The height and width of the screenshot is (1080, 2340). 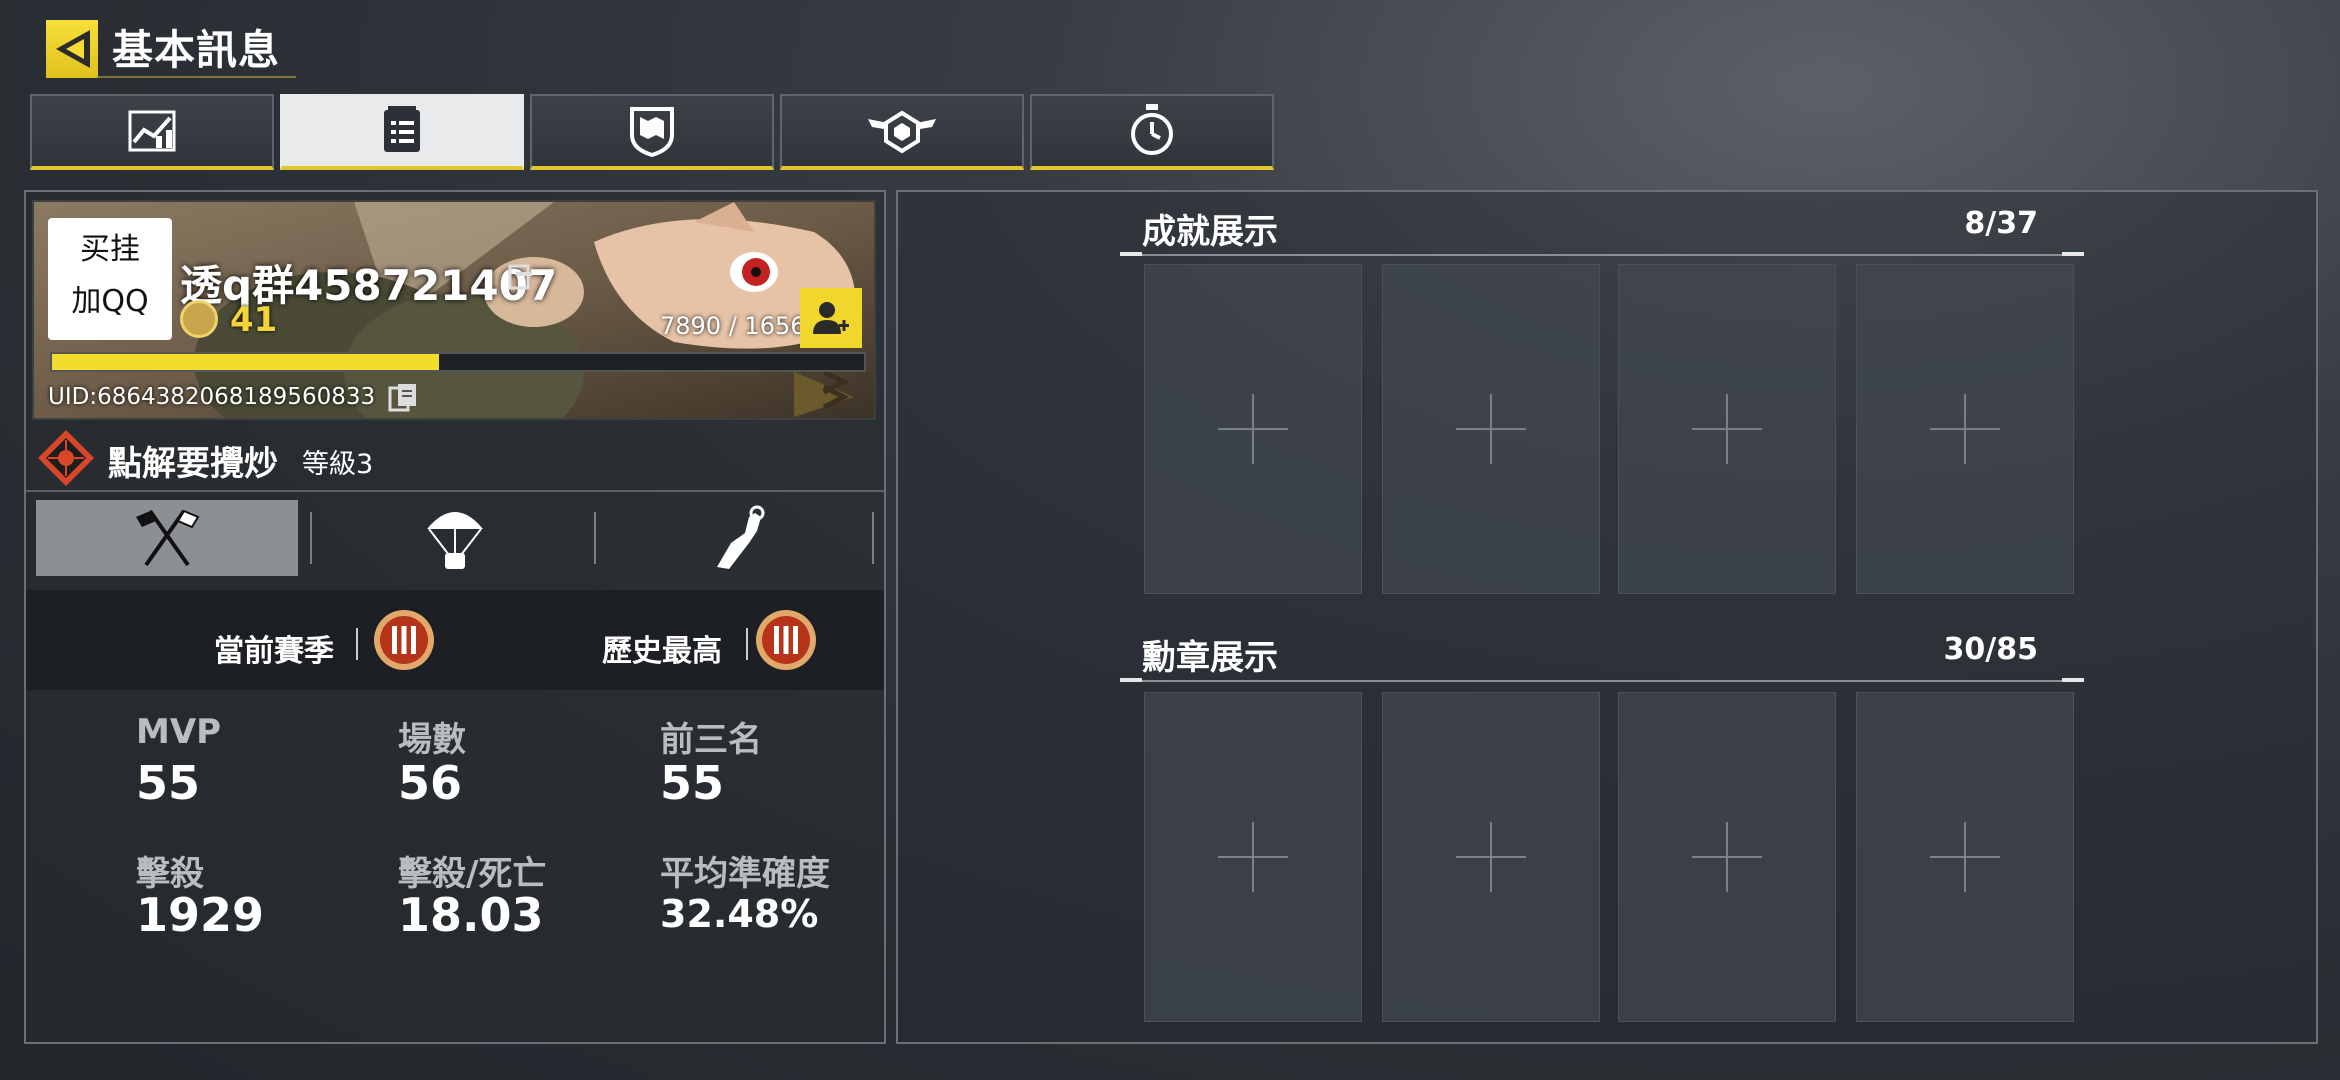 I want to click on tab-maps, so click(x=652, y=132).